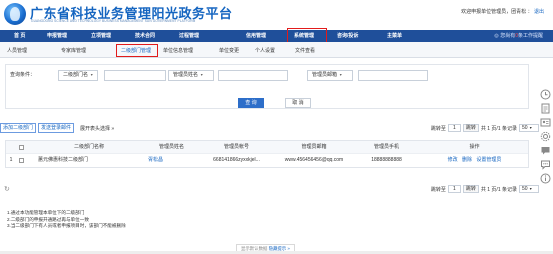 The height and width of the screenshot is (254, 553). What do you see at coordinates (394, 36) in the screenshot?
I see `nav-item-main-menu: 主菜单` at bounding box center [394, 36].